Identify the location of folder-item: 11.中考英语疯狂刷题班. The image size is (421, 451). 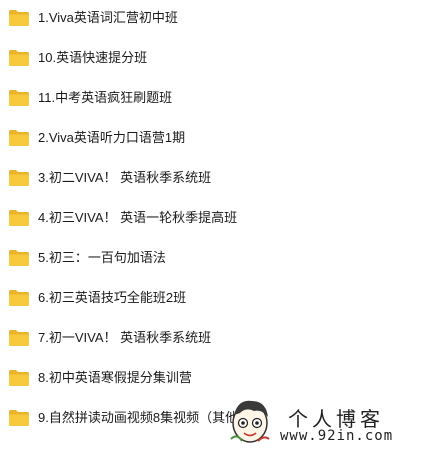
(130, 100).